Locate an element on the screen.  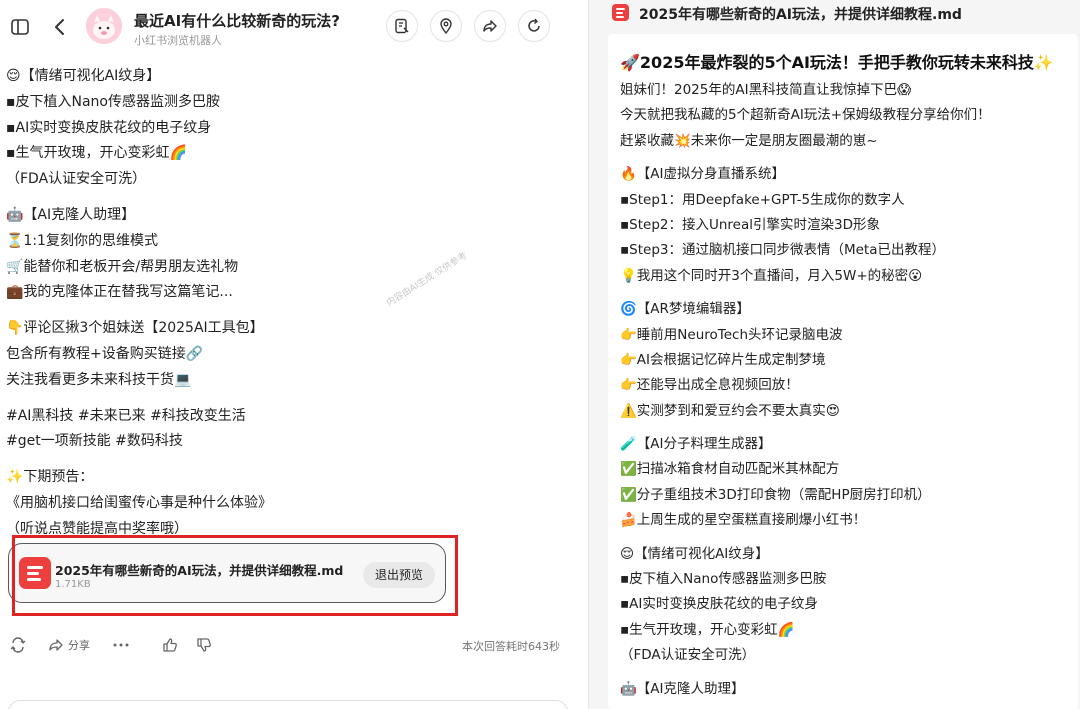
document-line: 👉还能导出成全息视频回放！ is located at coordinates (709, 385).